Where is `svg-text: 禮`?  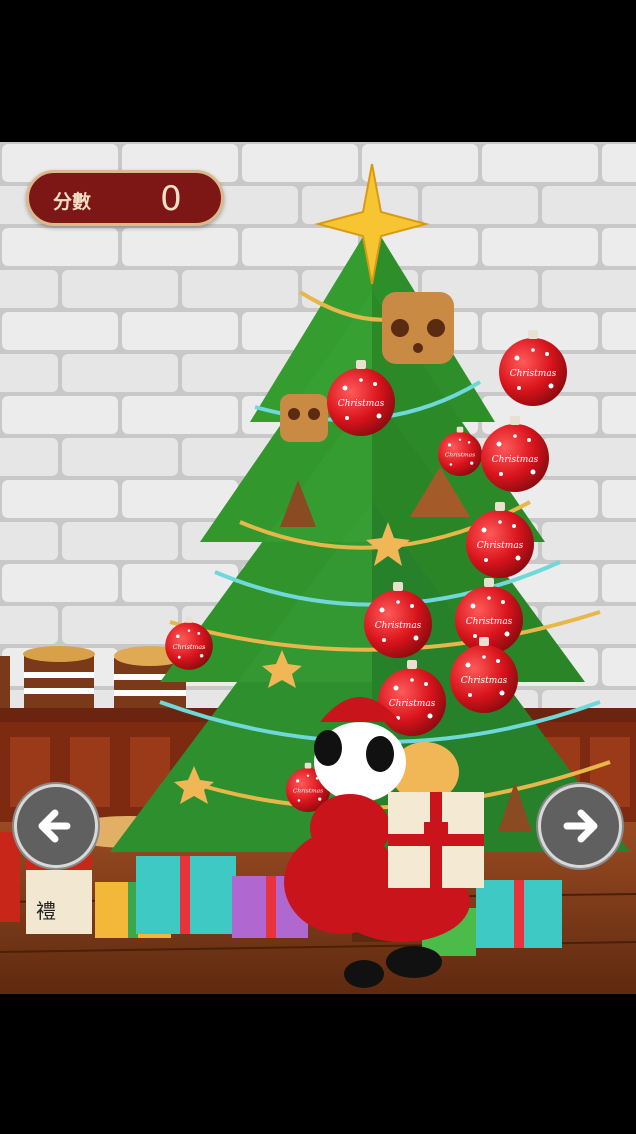
svg-text: 禮 is located at coordinates (46, 911).